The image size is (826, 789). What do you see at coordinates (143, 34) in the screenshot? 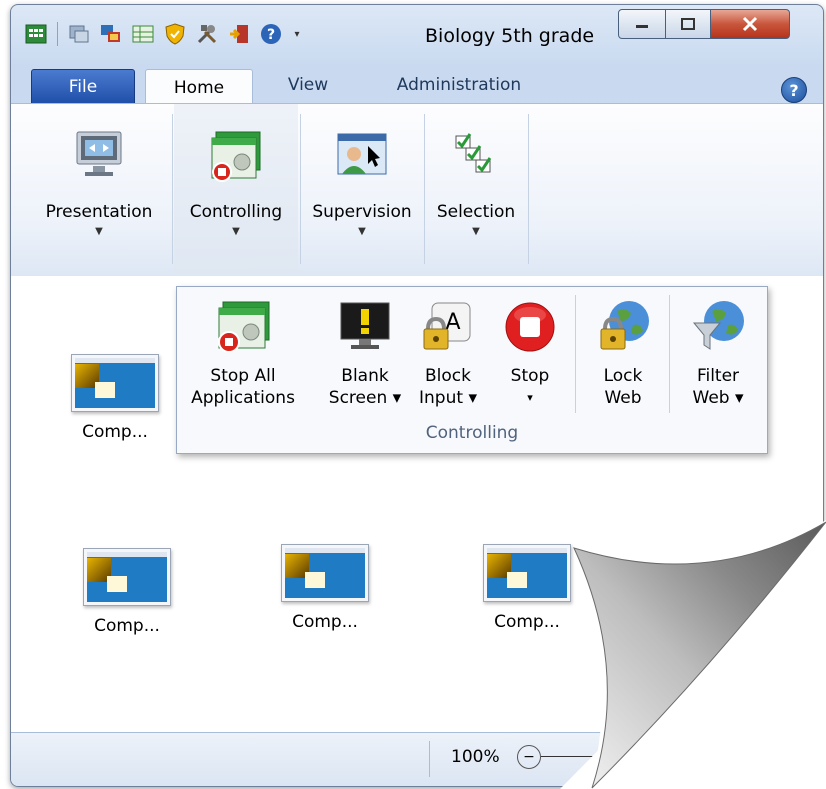
I see `table-icon` at bounding box center [143, 34].